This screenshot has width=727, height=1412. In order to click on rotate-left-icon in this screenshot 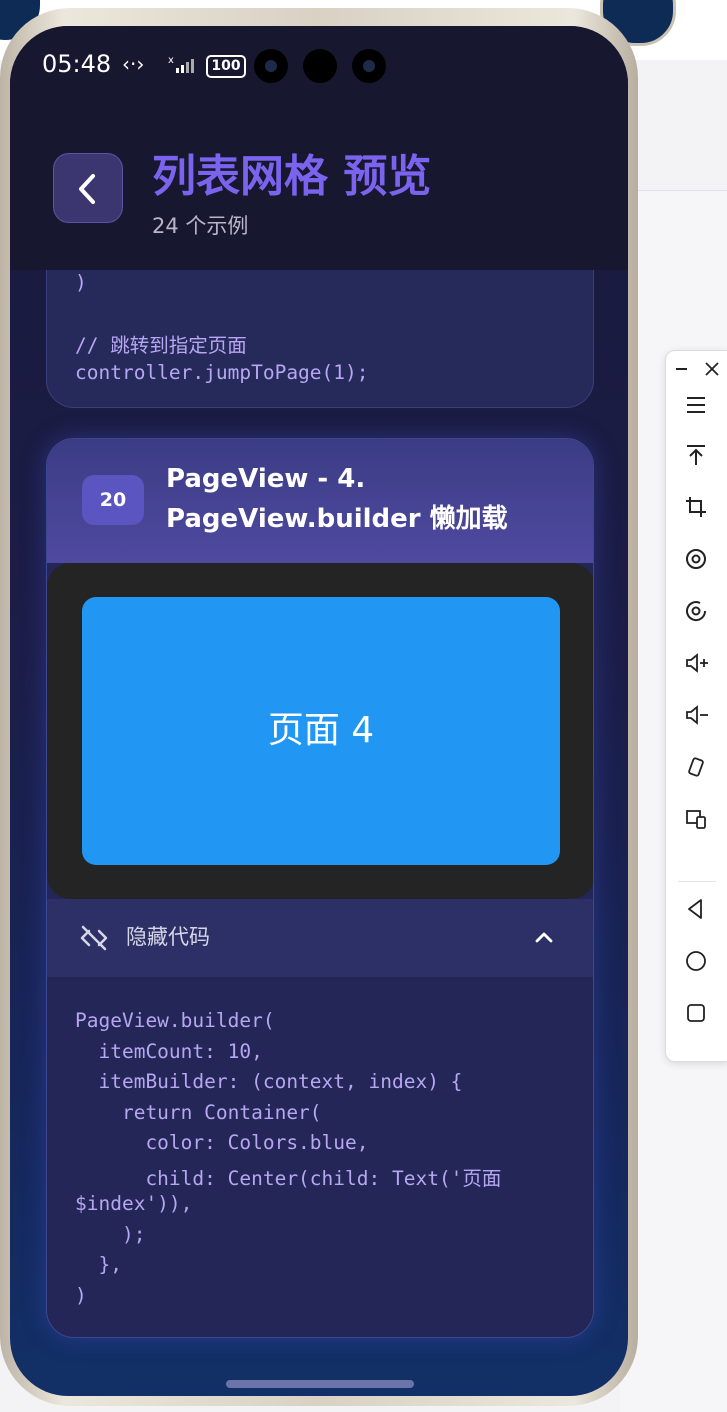, I will do `click(696, 559)`.